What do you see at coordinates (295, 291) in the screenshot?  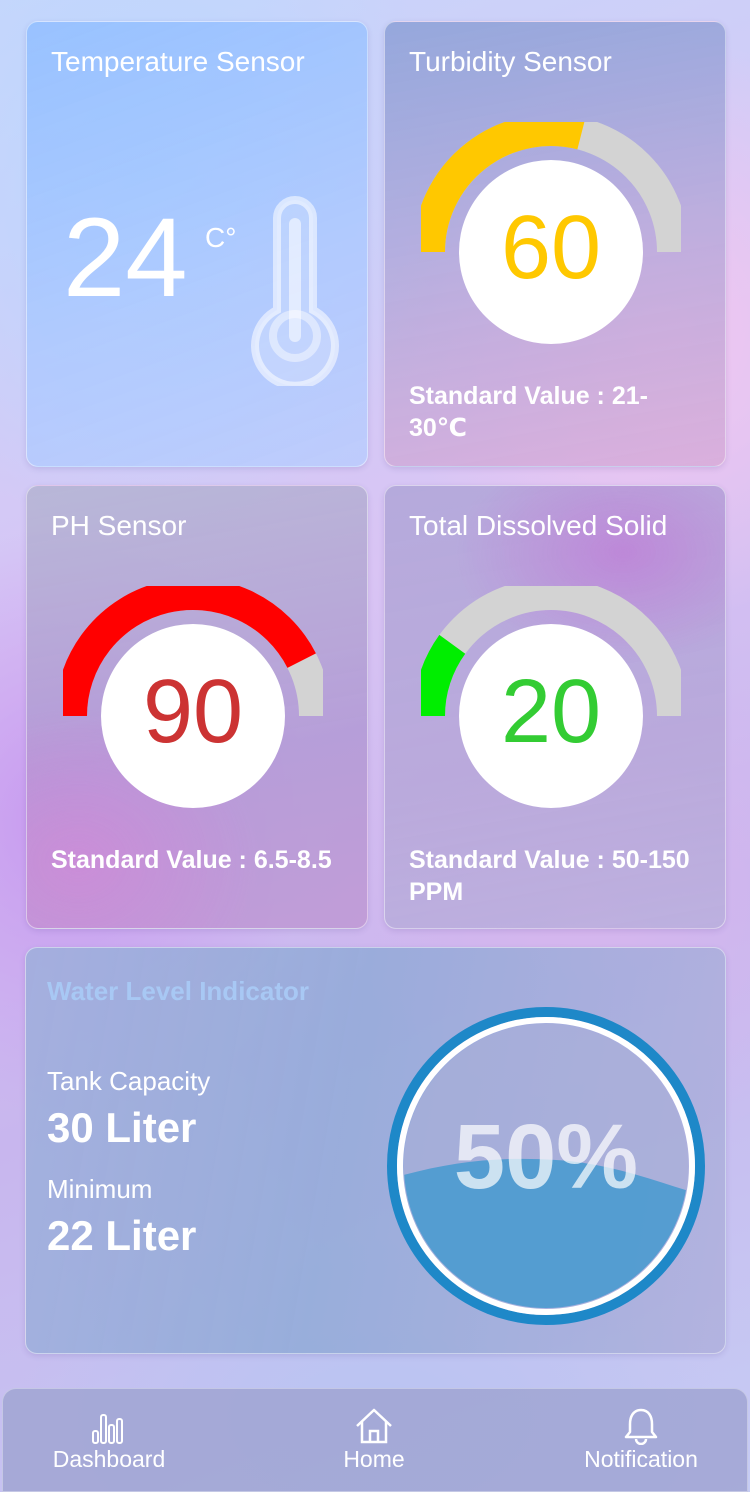 I see `thermometer-icon` at bounding box center [295, 291].